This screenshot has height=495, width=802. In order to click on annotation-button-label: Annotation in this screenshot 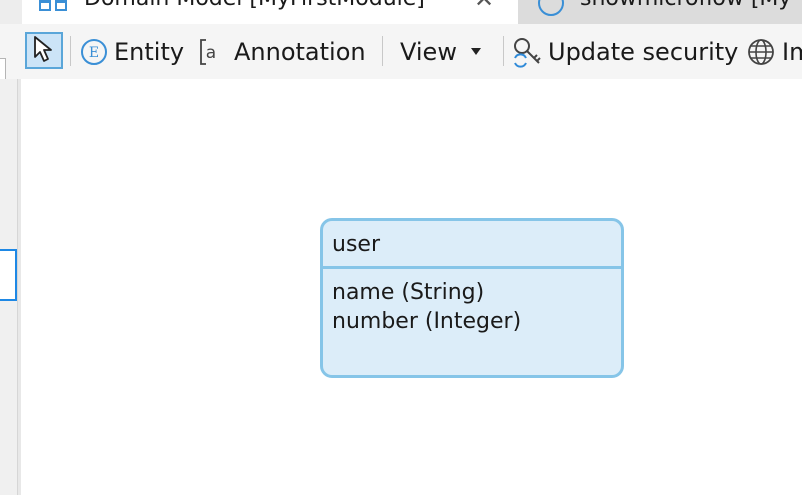, I will do `click(300, 51)`.